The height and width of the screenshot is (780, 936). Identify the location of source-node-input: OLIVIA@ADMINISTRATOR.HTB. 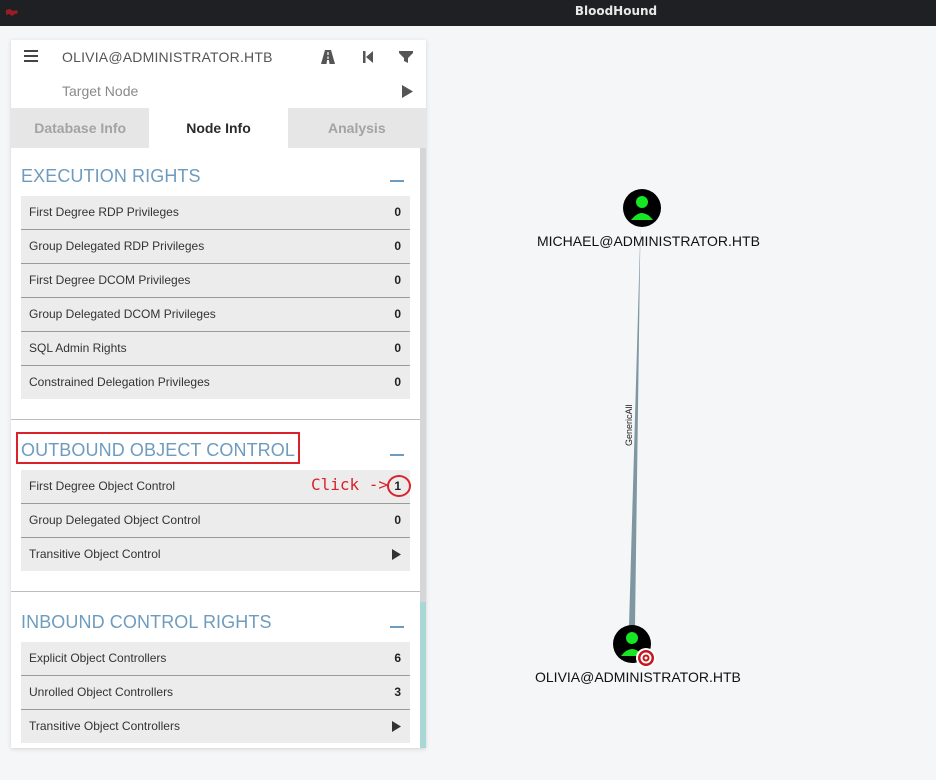
(167, 57).